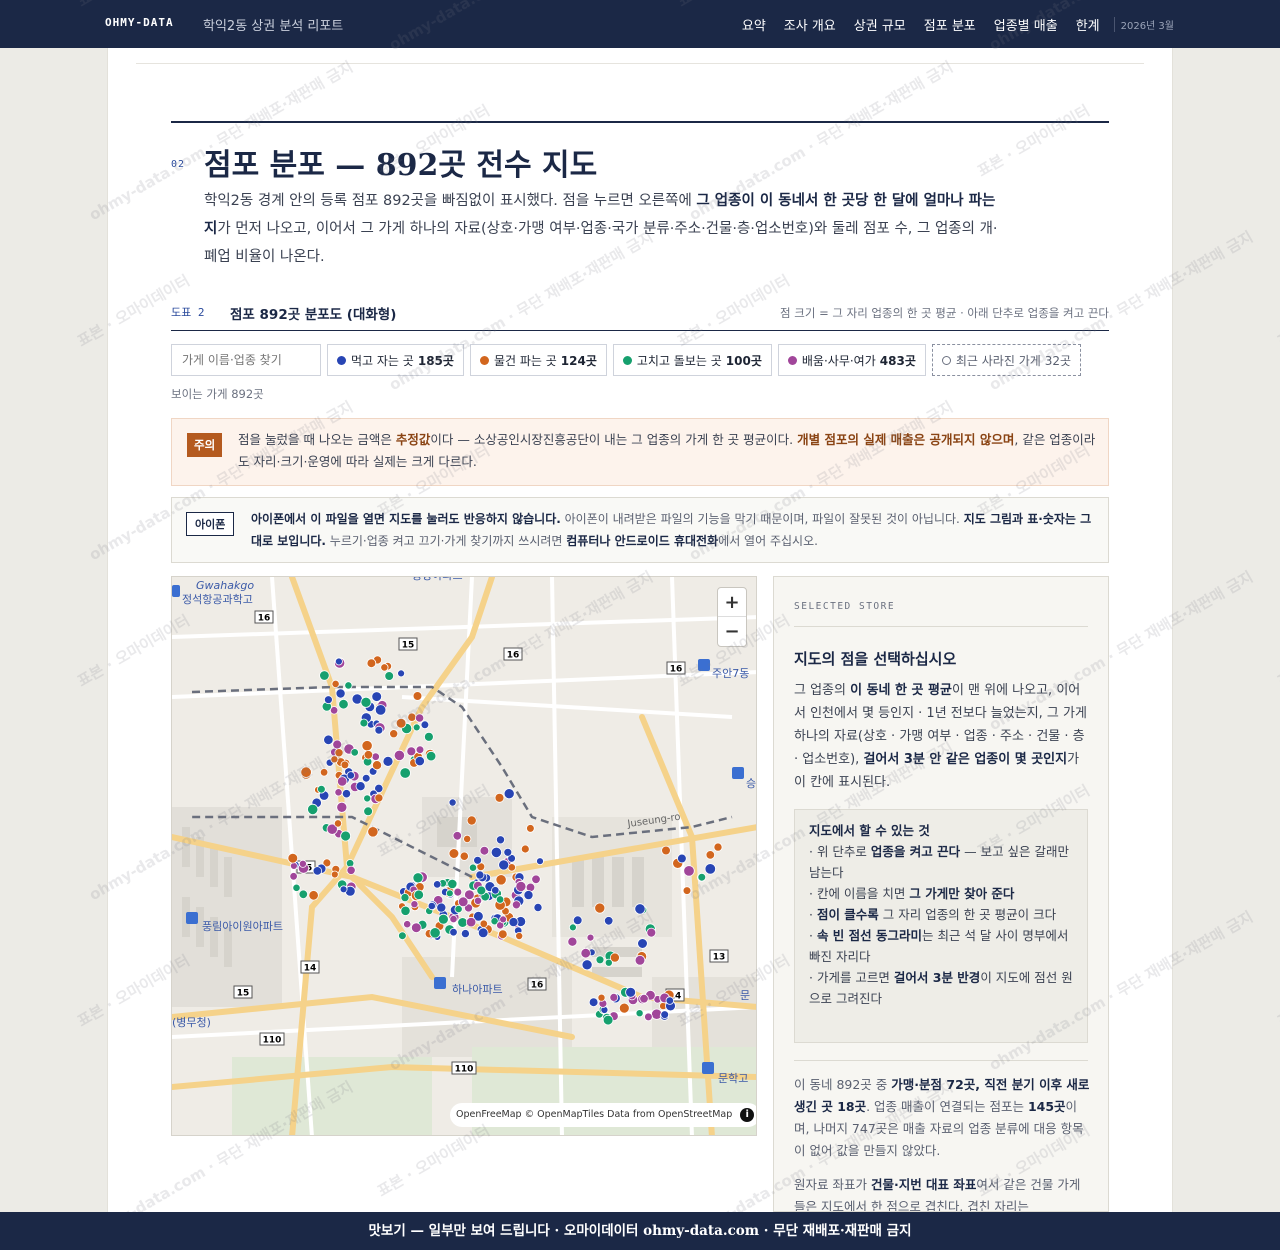  I want to click on store-search-input, so click(246, 360).